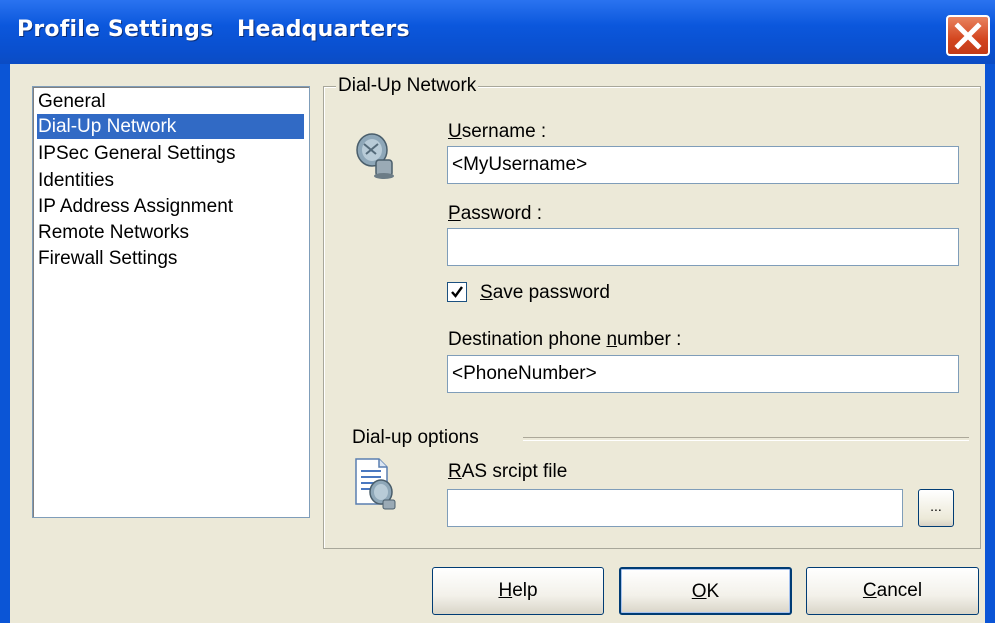 The height and width of the screenshot is (623, 995). Describe the element at coordinates (75, 180) in the screenshot. I see `nav-item-identities: Identities` at that location.